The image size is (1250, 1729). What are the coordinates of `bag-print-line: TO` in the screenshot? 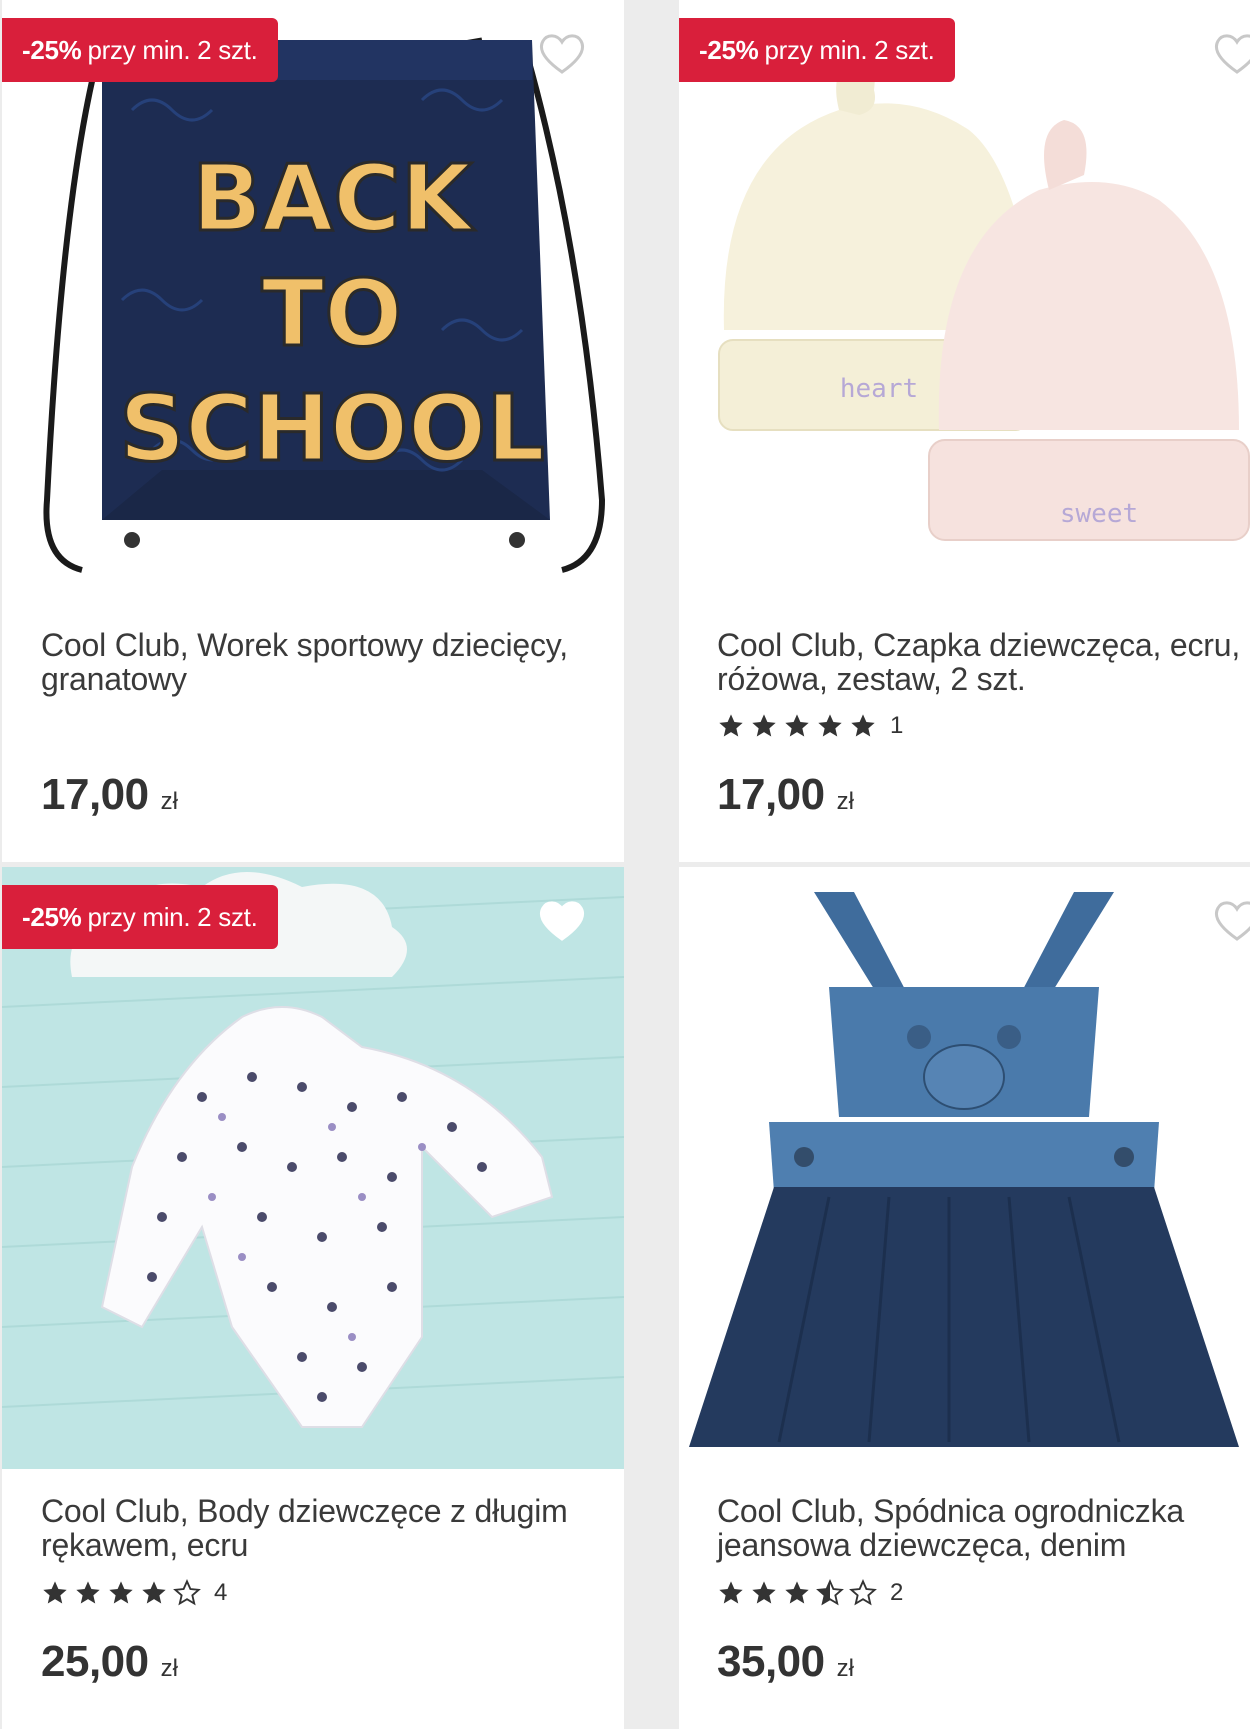 It's located at (332, 313).